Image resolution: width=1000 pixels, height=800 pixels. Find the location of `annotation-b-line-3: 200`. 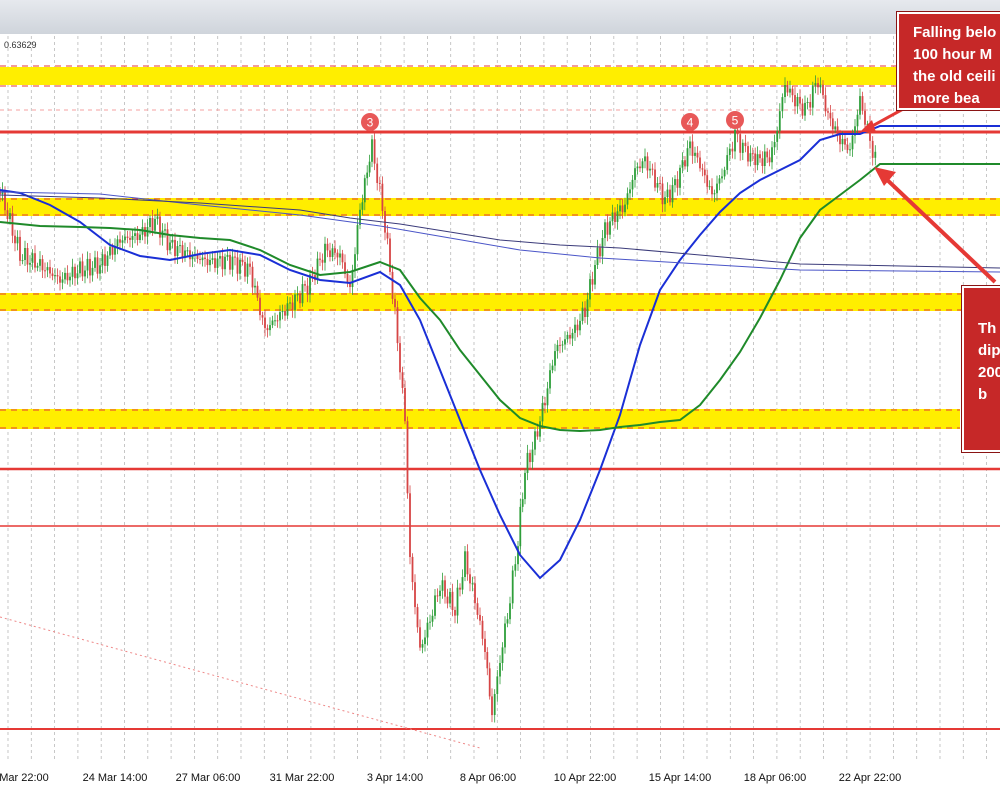

annotation-b-line-3: 200 is located at coordinates (989, 372).